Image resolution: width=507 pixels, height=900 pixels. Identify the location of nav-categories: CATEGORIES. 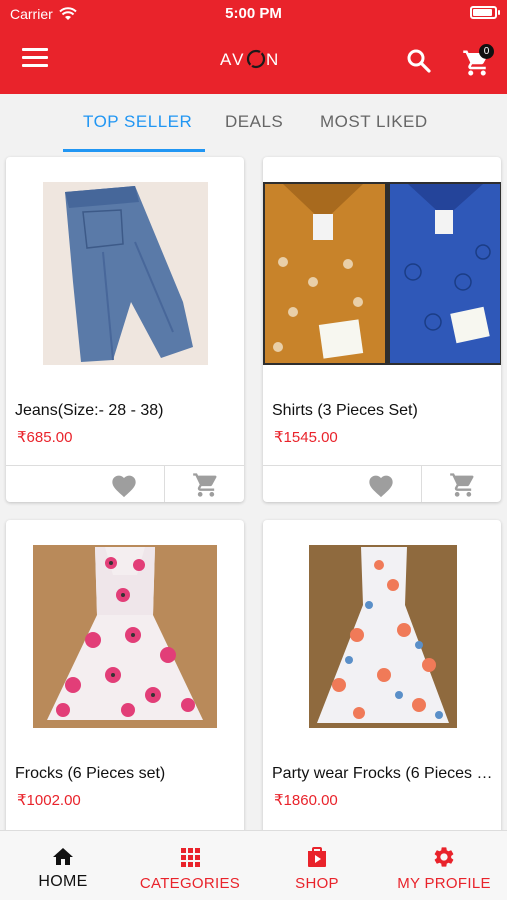
(190, 865).